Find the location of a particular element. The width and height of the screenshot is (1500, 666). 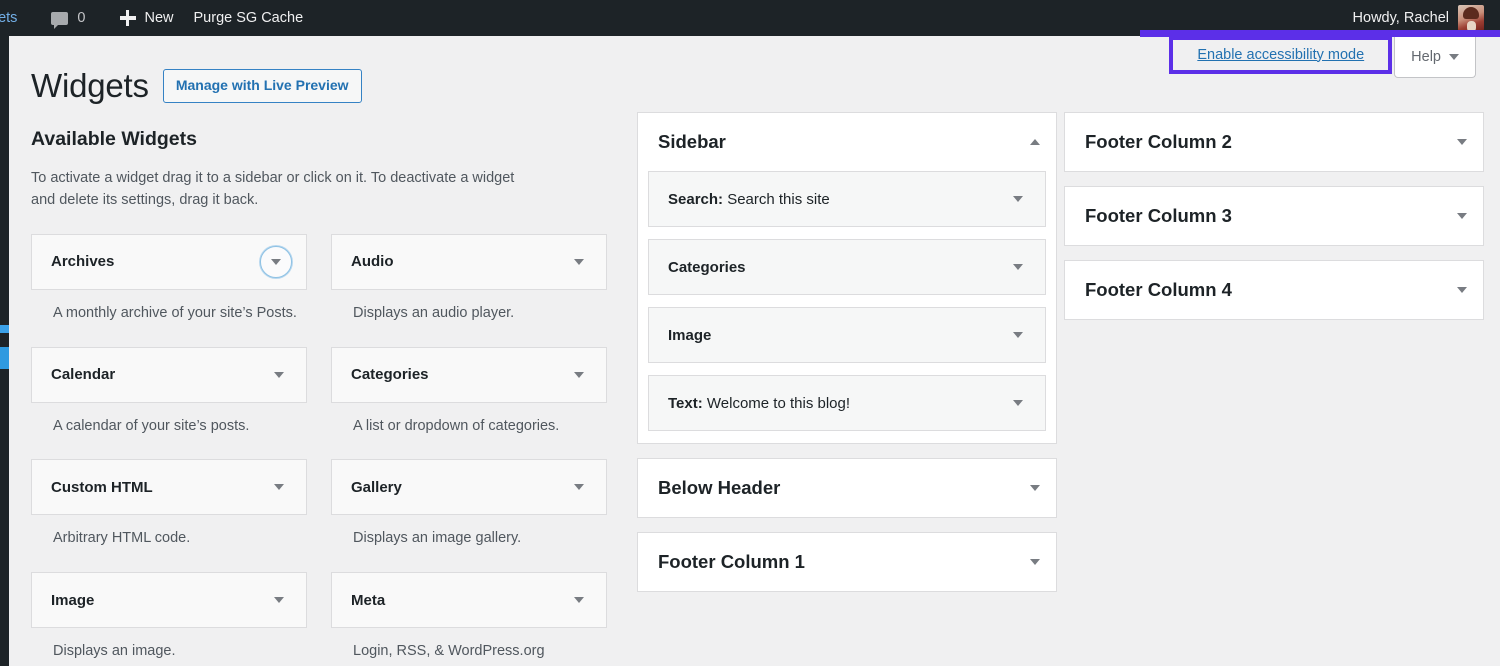

available-widget-name: Gallery is located at coordinates (376, 487).